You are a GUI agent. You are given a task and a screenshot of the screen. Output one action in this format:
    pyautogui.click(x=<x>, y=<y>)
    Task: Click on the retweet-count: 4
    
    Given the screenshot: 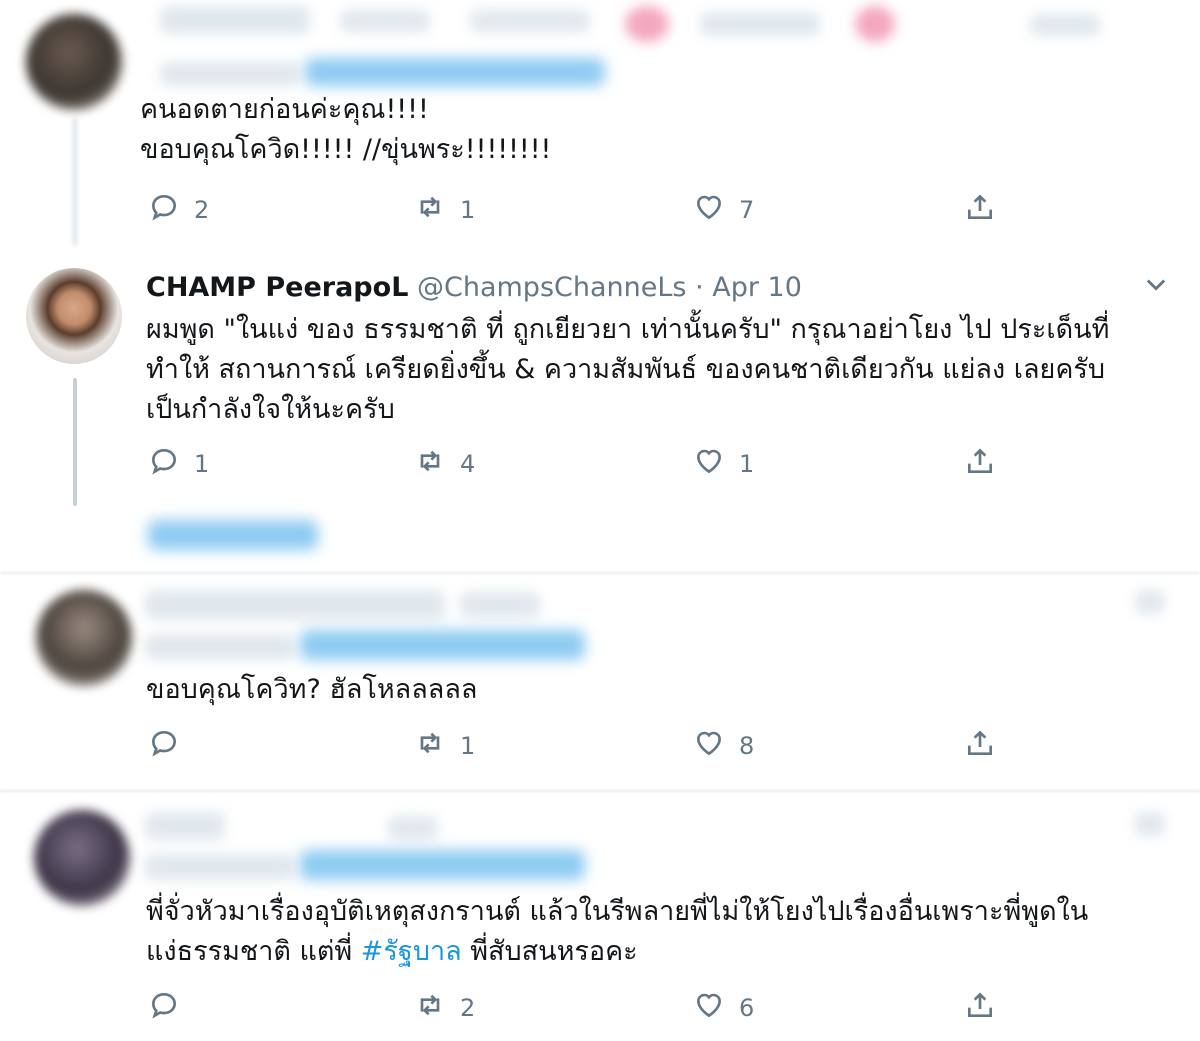 What is the action you would take?
    pyautogui.click(x=468, y=464)
    